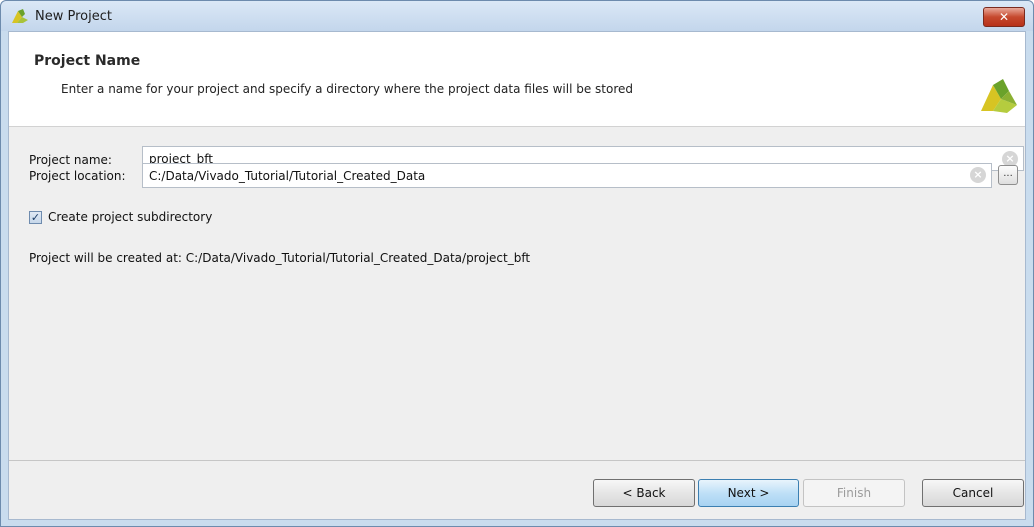 This screenshot has height=527, width=1034. What do you see at coordinates (130, 217) in the screenshot?
I see `create-subdirectory-label: Create project subdirectory` at bounding box center [130, 217].